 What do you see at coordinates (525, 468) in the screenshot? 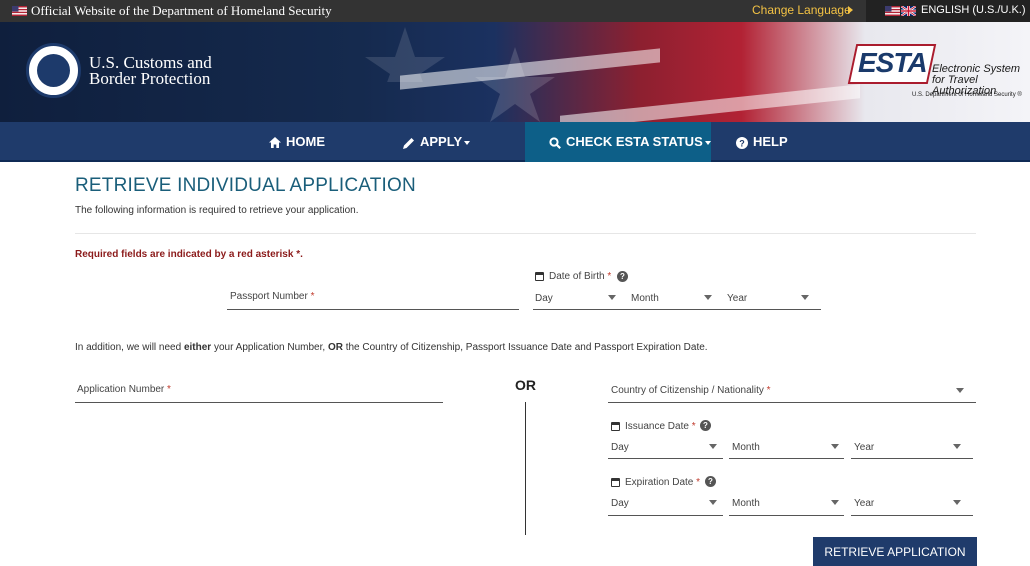
I see `vertical-divider` at bounding box center [525, 468].